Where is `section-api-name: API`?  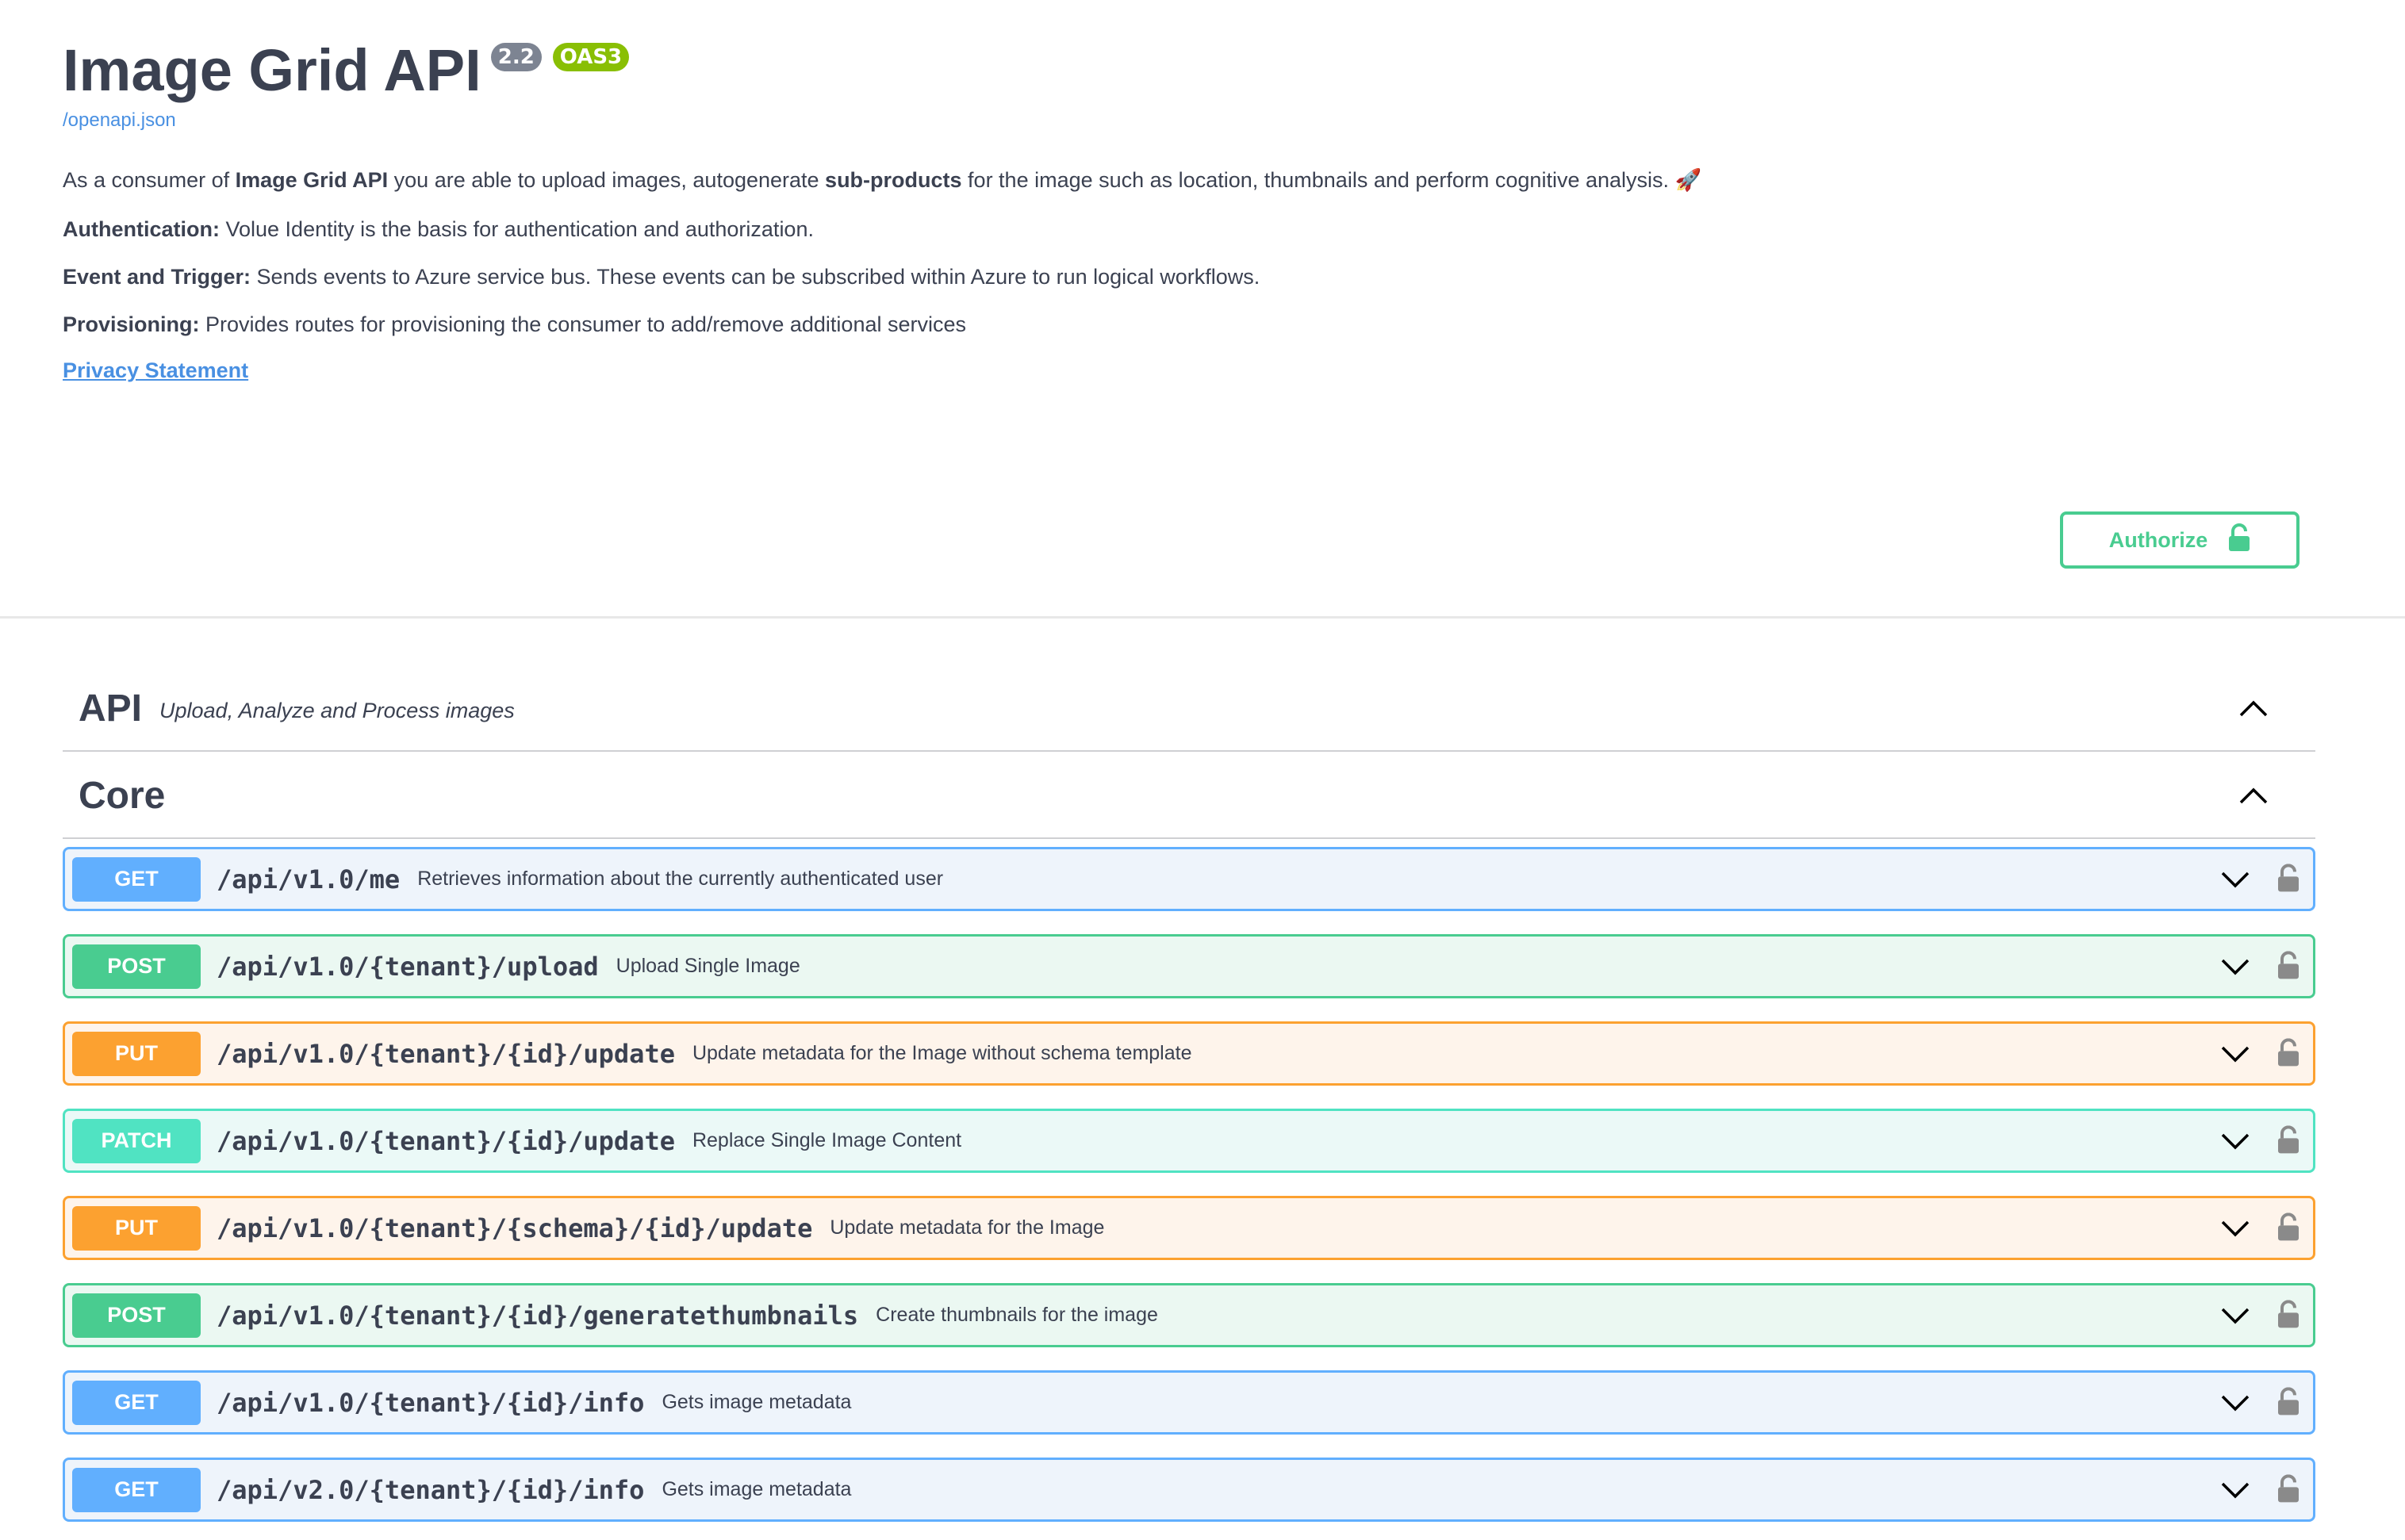
section-api-name: API is located at coordinates (111, 708).